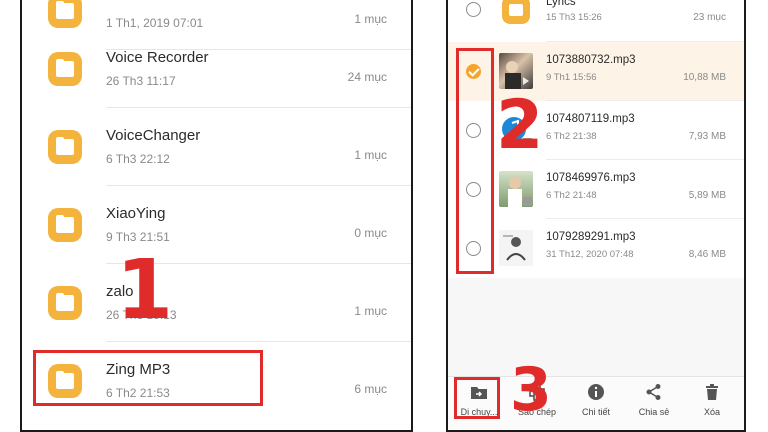 The height and width of the screenshot is (432, 768). Describe the element at coordinates (370, 233) in the screenshot. I see `folder-item-count: 0 mục` at that location.